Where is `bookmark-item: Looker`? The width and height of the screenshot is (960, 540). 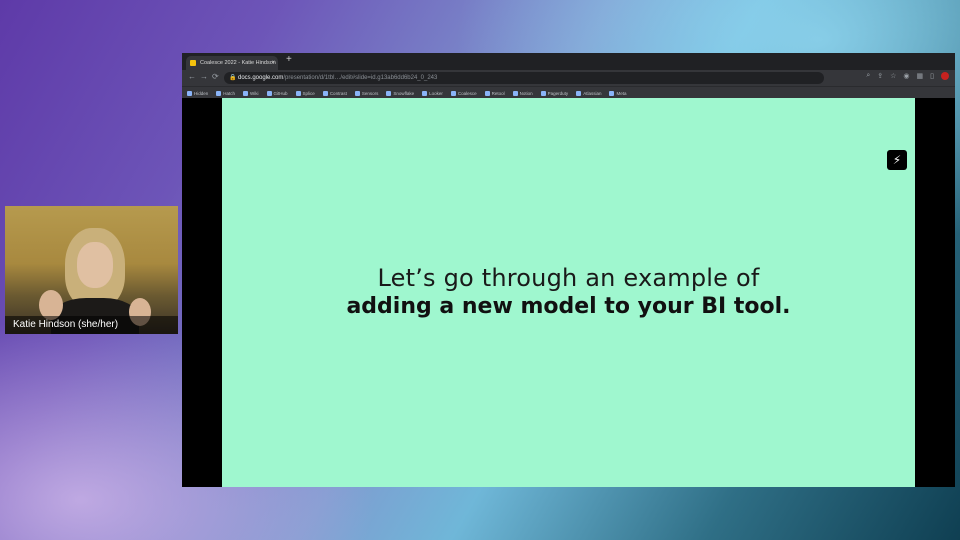 bookmark-item: Looker is located at coordinates (432, 93).